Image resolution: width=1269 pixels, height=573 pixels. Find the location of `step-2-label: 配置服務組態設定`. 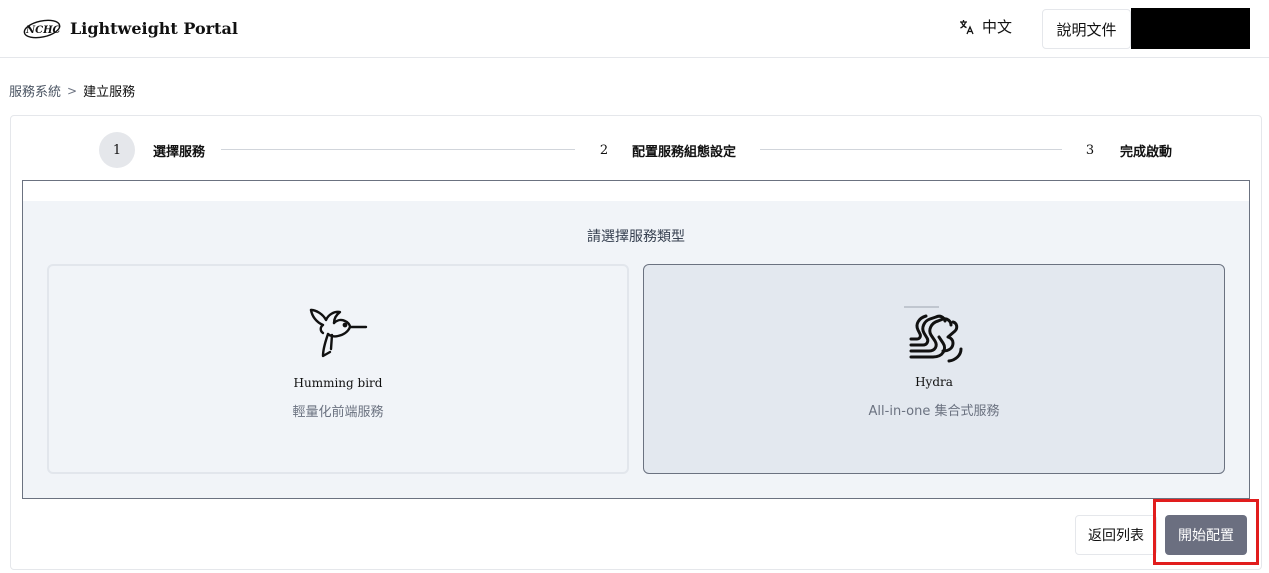

step-2-label: 配置服務組態設定 is located at coordinates (684, 152).